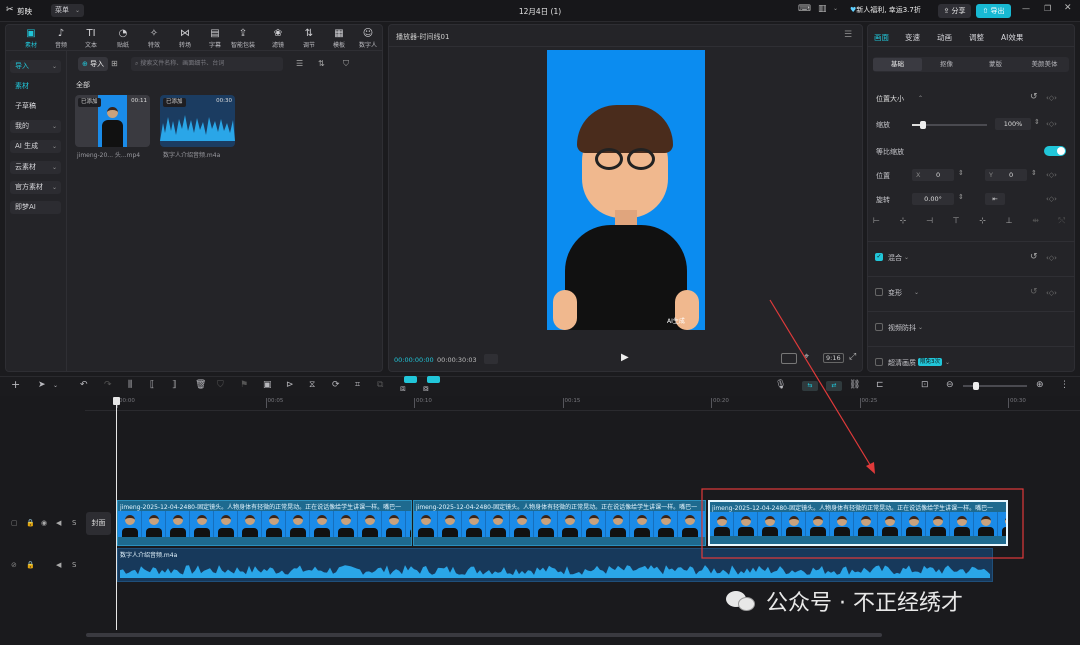 This screenshot has width=1080, height=645. What do you see at coordinates (821, 384) in the screenshot?
I see `annotation-arrow-line` at bounding box center [821, 384].